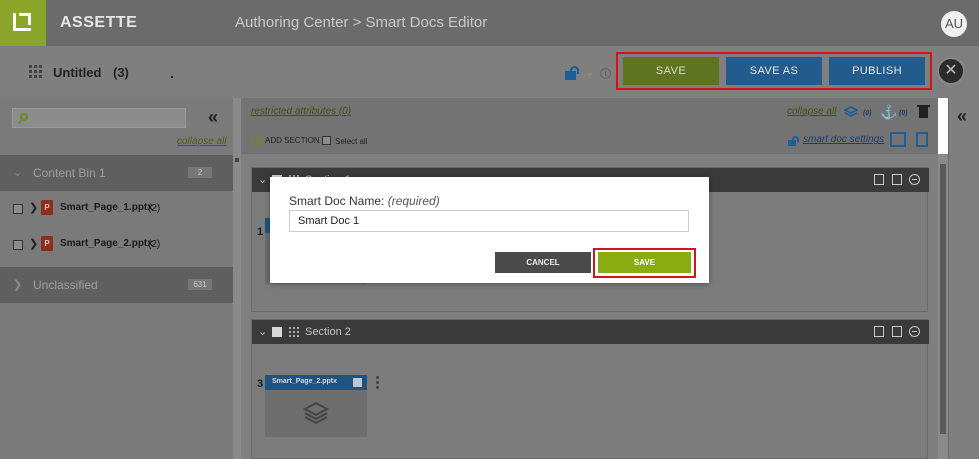 This screenshot has width=979, height=459. I want to click on slide-number: 1, so click(260, 232).